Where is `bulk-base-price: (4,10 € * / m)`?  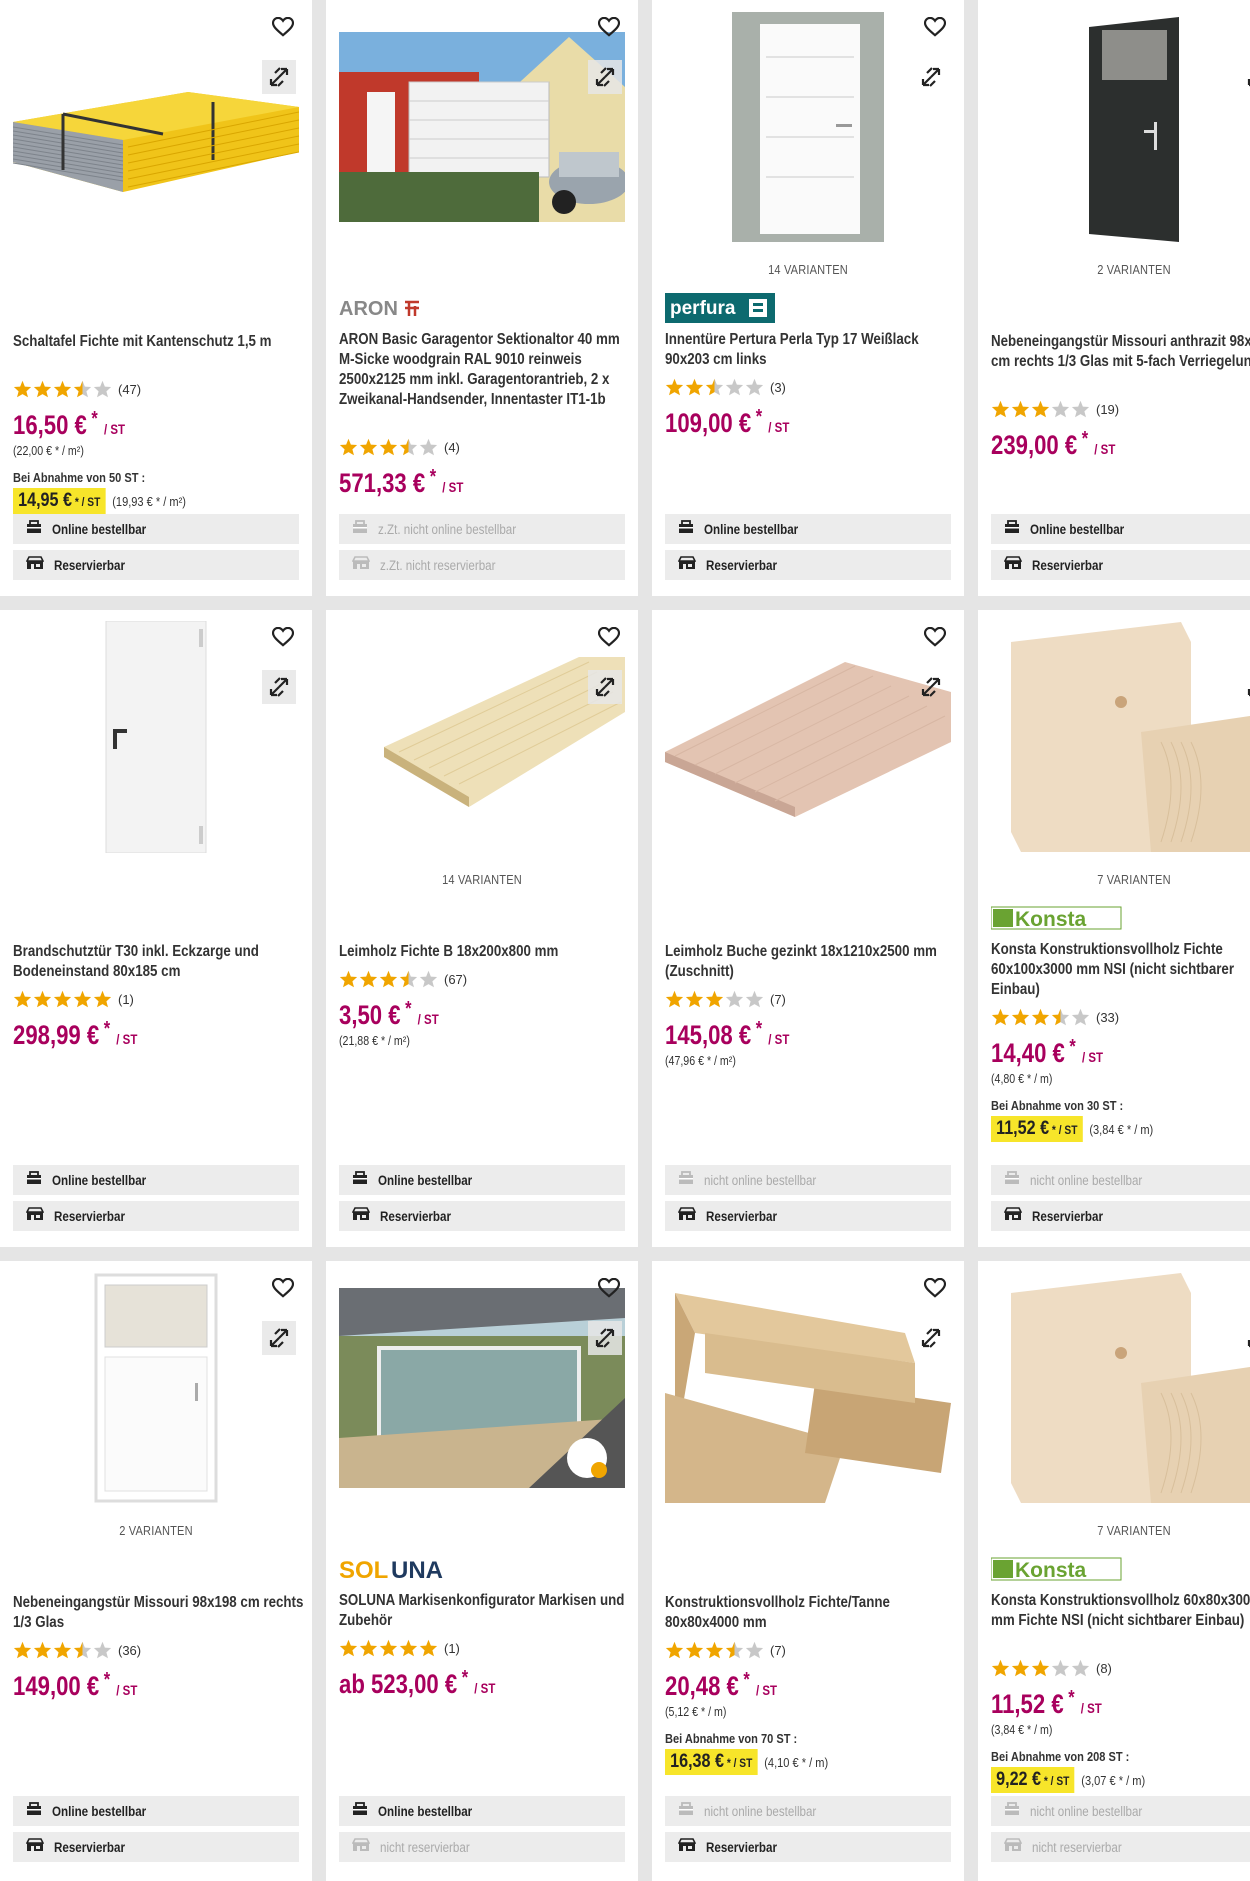 bulk-base-price: (4,10 € * / m) is located at coordinates (796, 1762).